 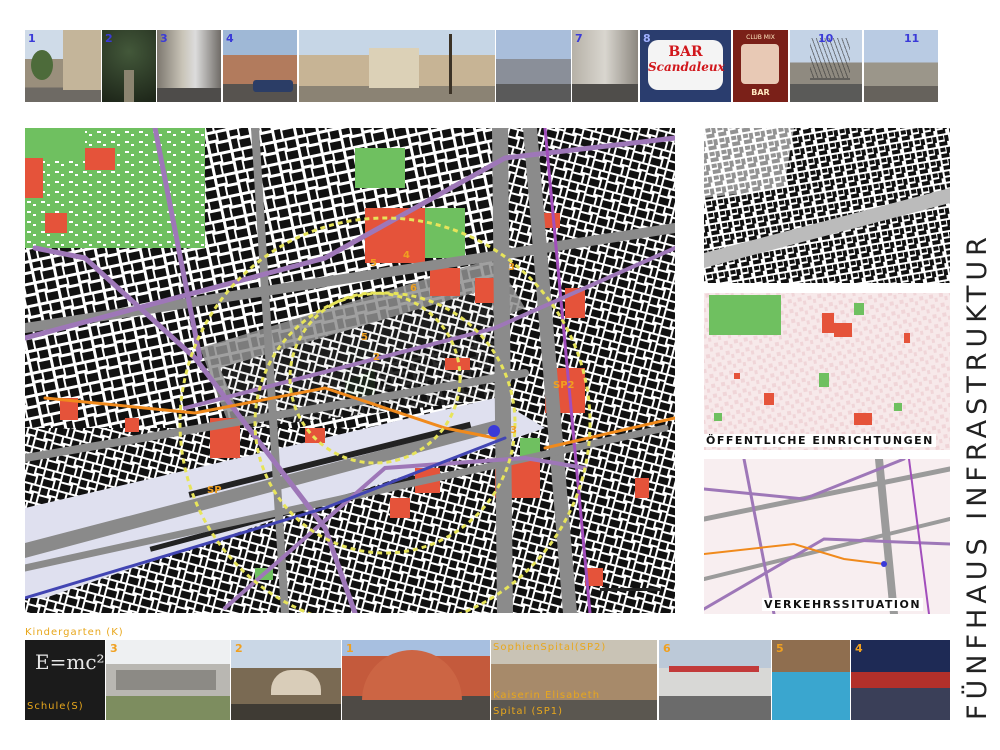 I want to click on street-photo-3: 3, so click(x=189, y=66).